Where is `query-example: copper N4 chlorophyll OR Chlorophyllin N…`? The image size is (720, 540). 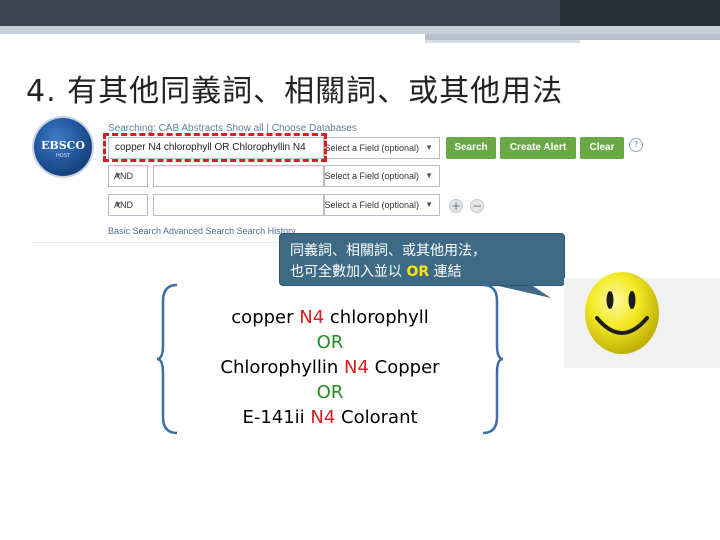
query-example: copper N4 chlorophyll OR Chlorophyllin N… is located at coordinates (330, 367).